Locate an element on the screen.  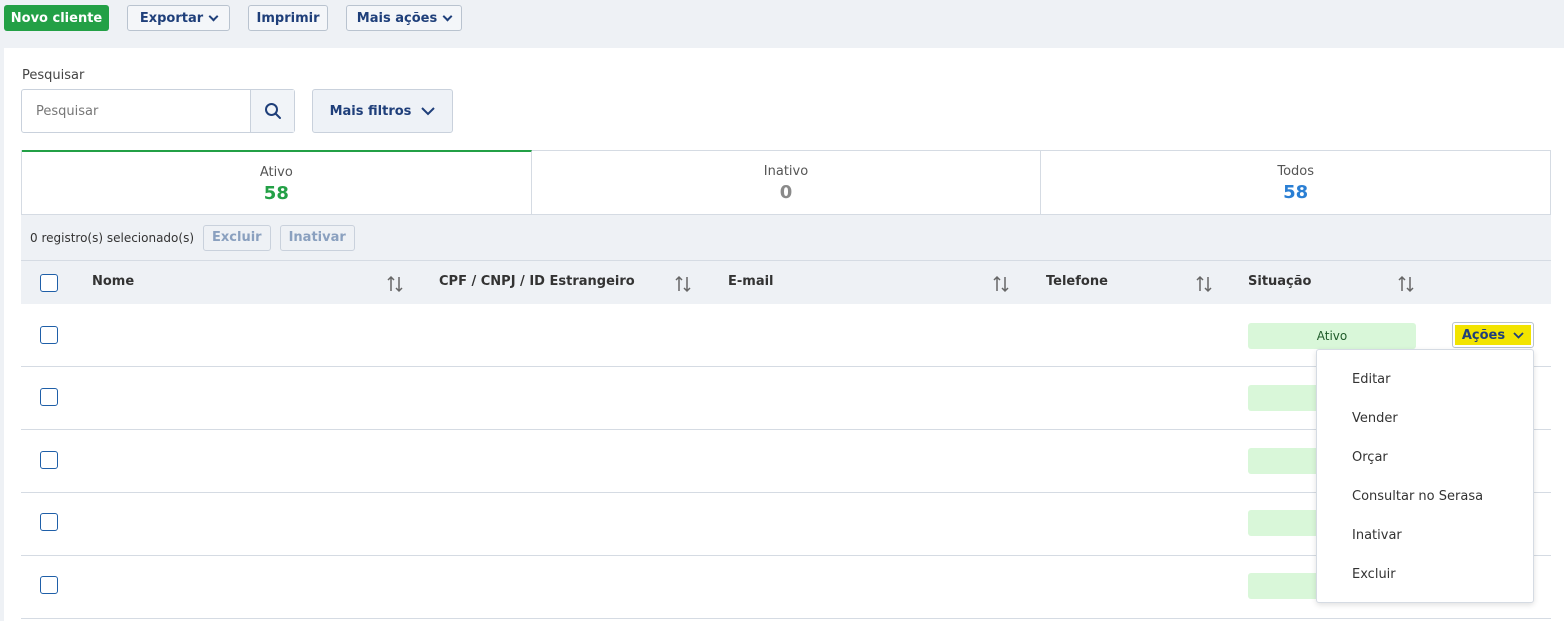
row-actions-label: Ações is located at coordinates (1483, 335).